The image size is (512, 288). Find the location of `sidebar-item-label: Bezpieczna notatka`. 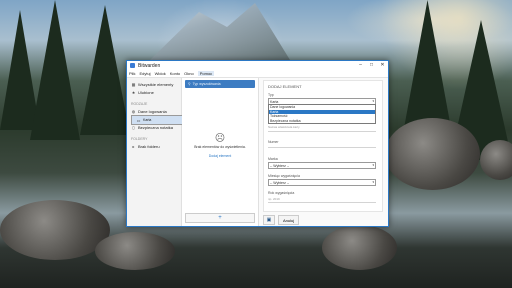

sidebar-item-label: Bezpieczna notatka is located at coordinates (155, 127).